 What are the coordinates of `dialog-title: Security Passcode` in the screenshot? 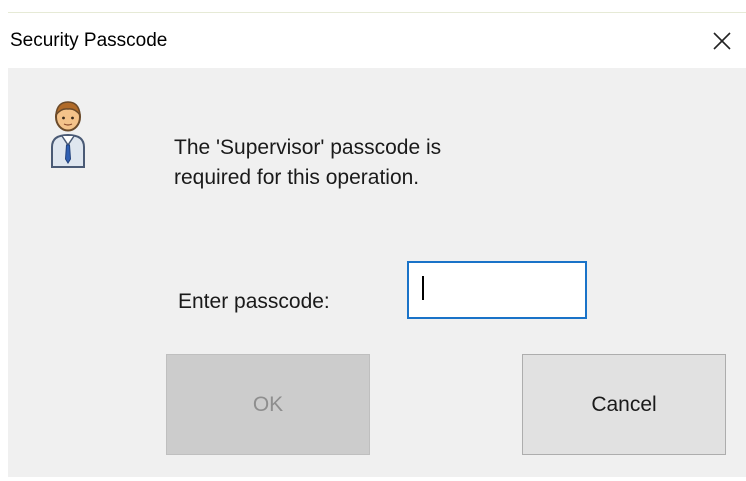 It's located at (89, 40).